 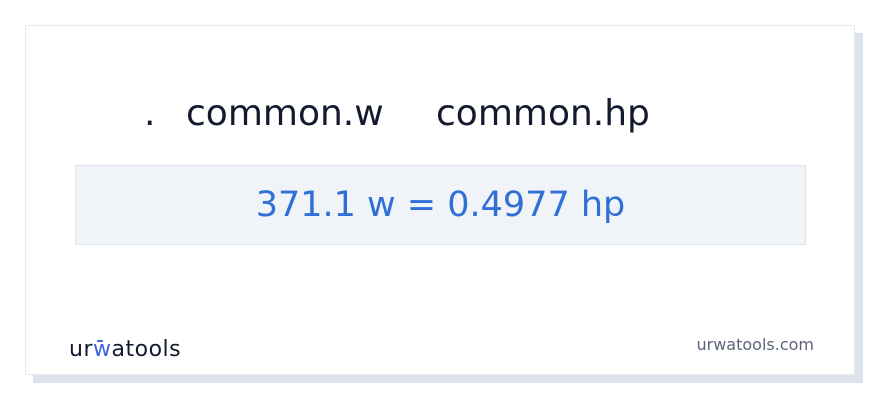 I want to click on to-unit-label: common.hp, so click(x=543, y=113).